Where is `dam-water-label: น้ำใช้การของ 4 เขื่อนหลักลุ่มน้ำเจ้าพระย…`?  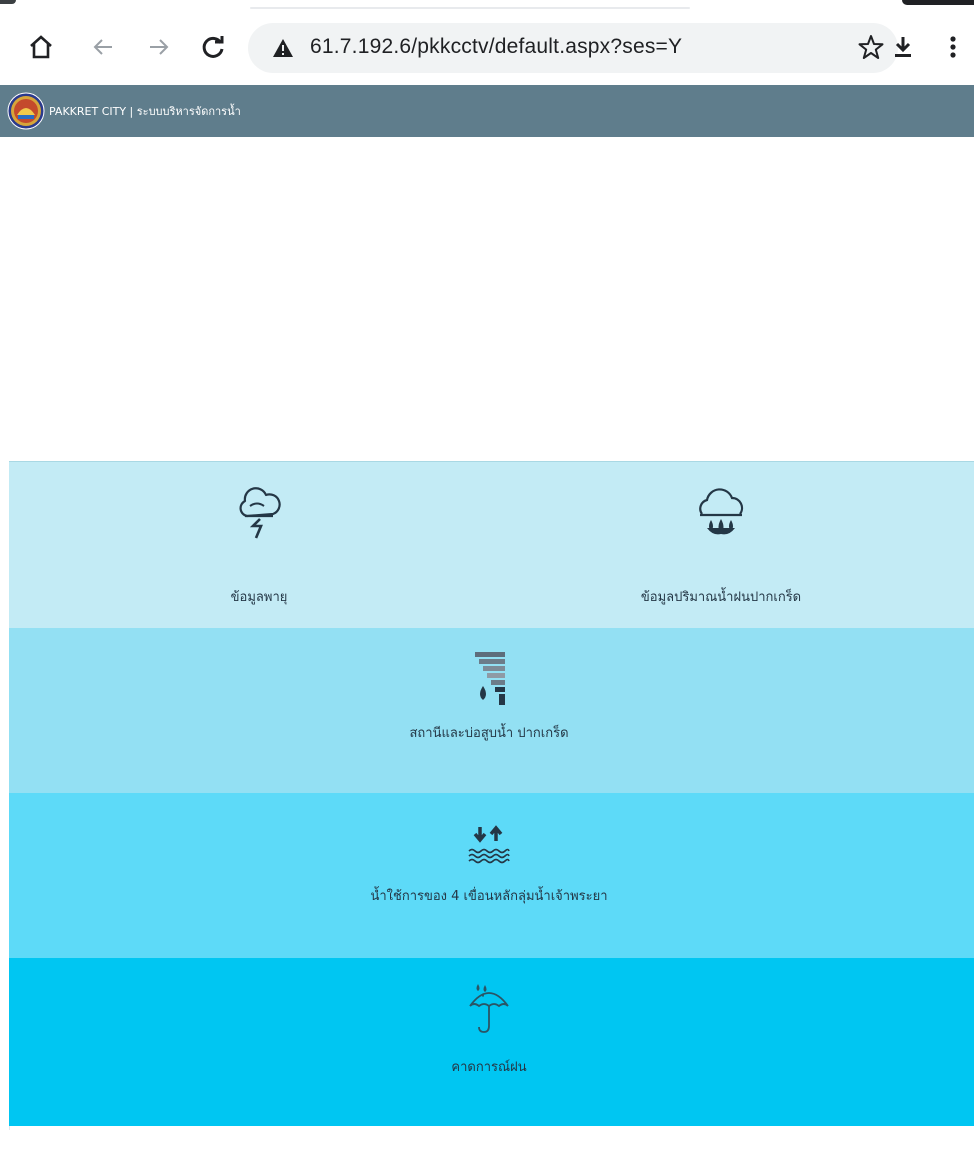
dam-water-label: น้ำใช้การของ 4 เขื่อนหลักลุ่มน้ำเจ้าพระย… is located at coordinates (489, 896).